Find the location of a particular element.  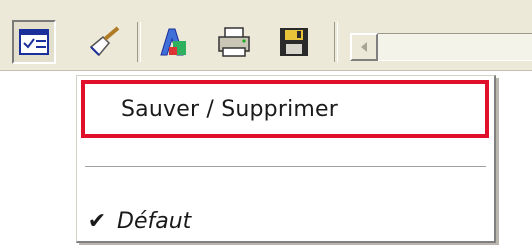

printer-icon is located at coordinates (234, 42).